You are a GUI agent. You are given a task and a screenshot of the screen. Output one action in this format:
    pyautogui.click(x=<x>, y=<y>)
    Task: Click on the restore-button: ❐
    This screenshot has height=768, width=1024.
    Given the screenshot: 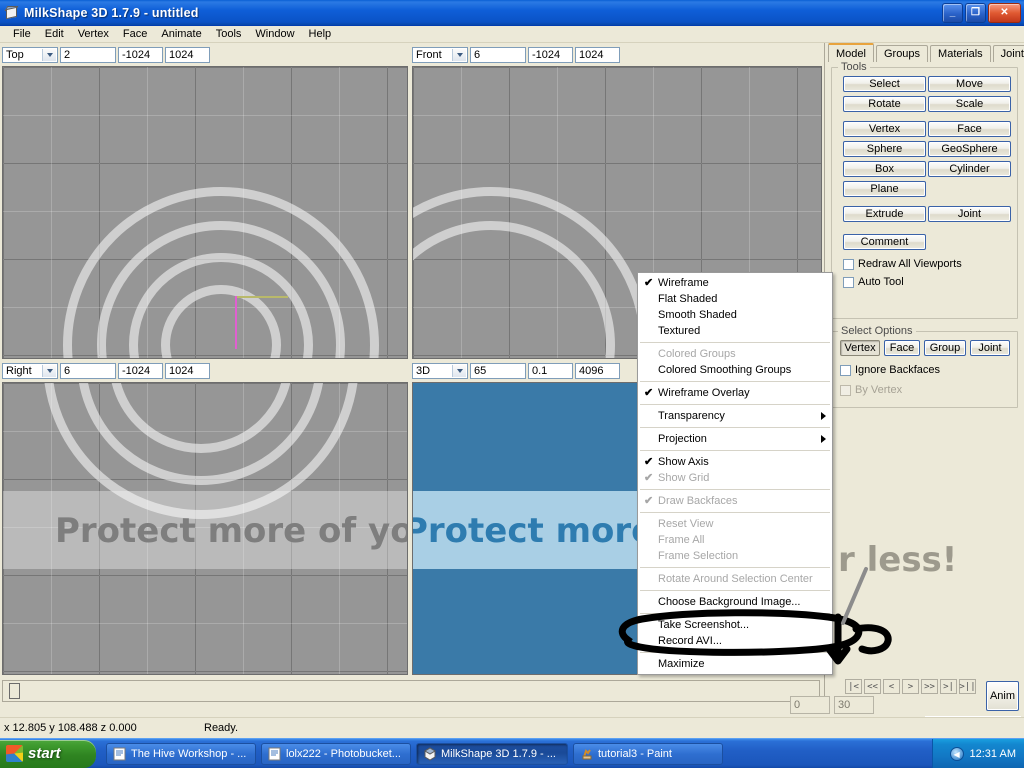 What is the action you would take?
    pyautogui.click(x=975, y=13)
    